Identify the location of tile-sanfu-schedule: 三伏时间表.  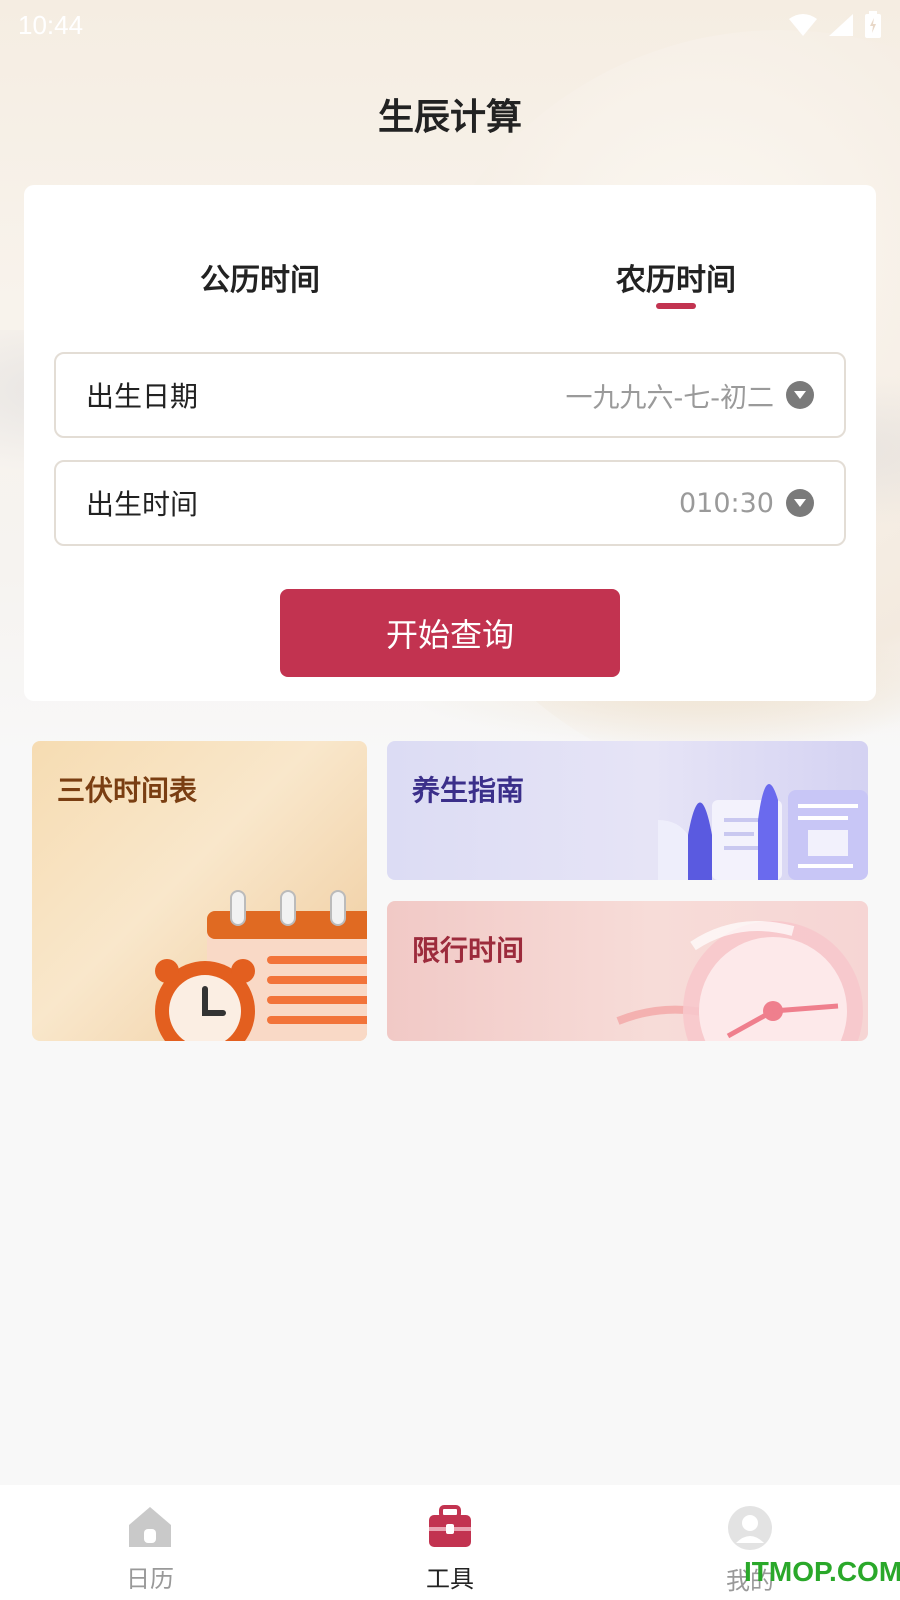
(199, 891).